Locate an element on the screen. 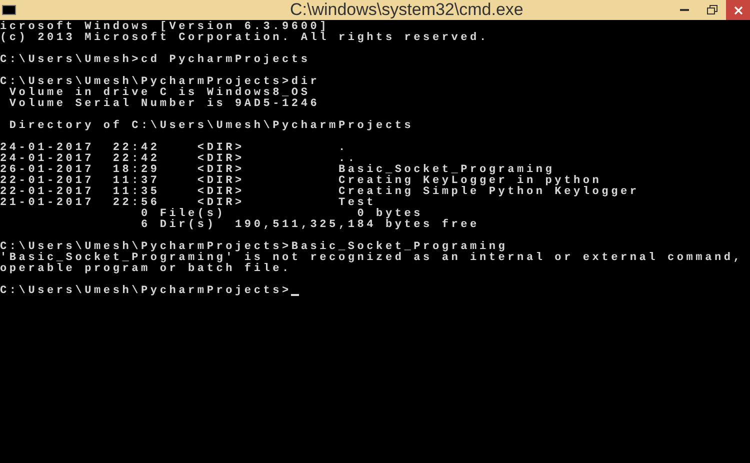  console-line: Volume in drive C is Windows8_OS is located at coordinates (159, 93).